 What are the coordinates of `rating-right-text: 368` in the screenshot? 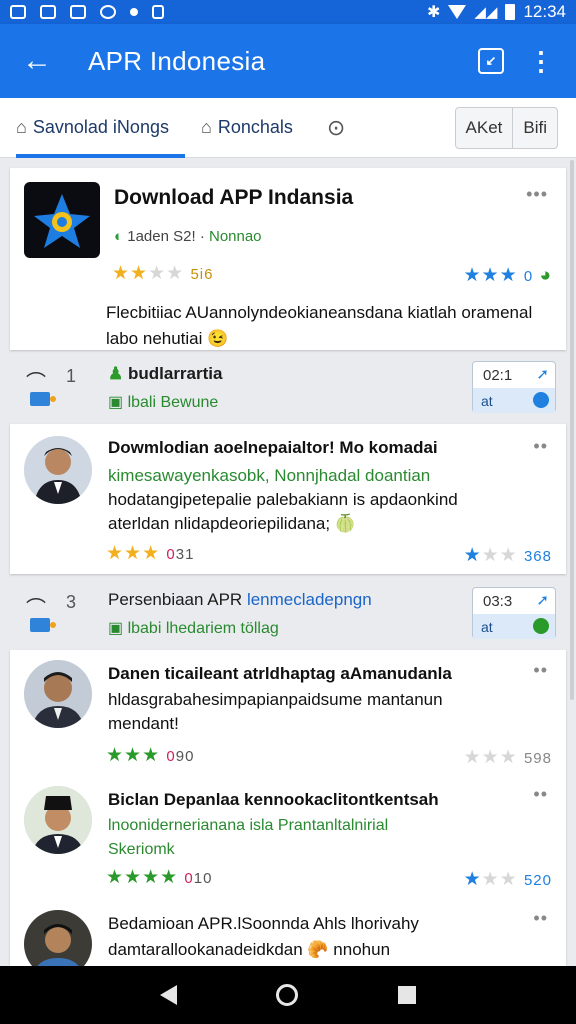 It's located at (537, 556).